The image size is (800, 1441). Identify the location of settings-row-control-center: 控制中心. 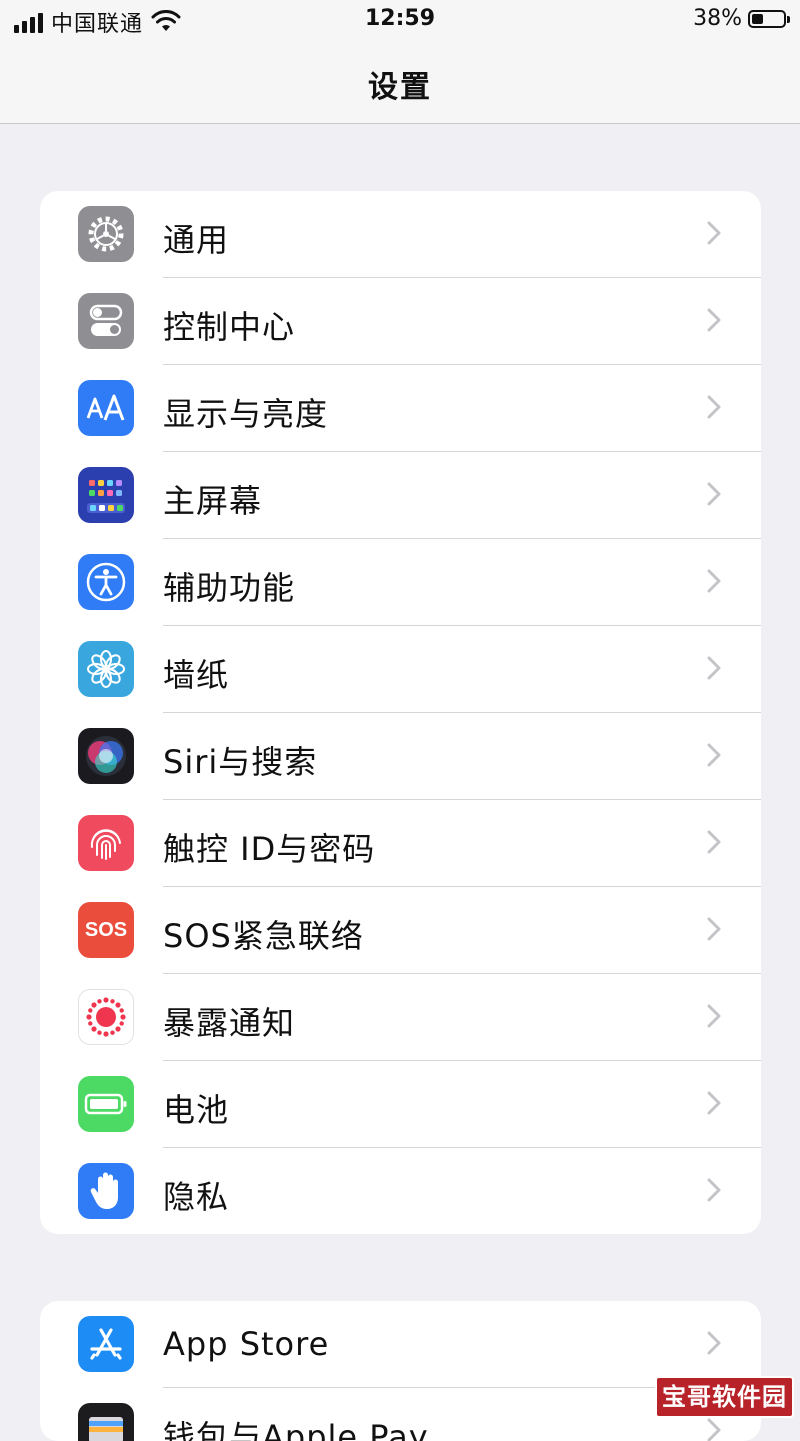
(400, 321).